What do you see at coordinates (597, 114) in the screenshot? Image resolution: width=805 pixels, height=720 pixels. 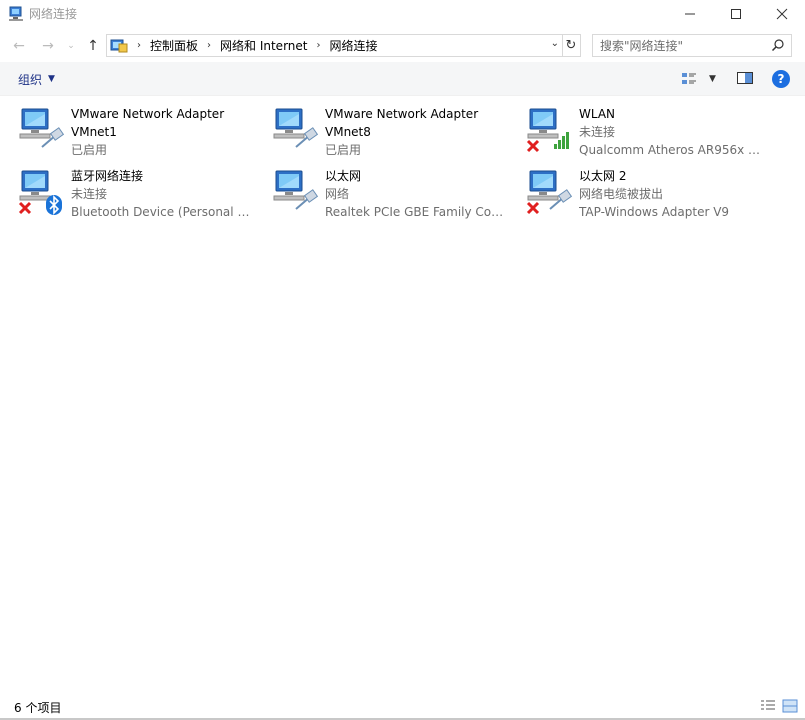 I see `item-name: WLAN` at bounding box center [597, 114].